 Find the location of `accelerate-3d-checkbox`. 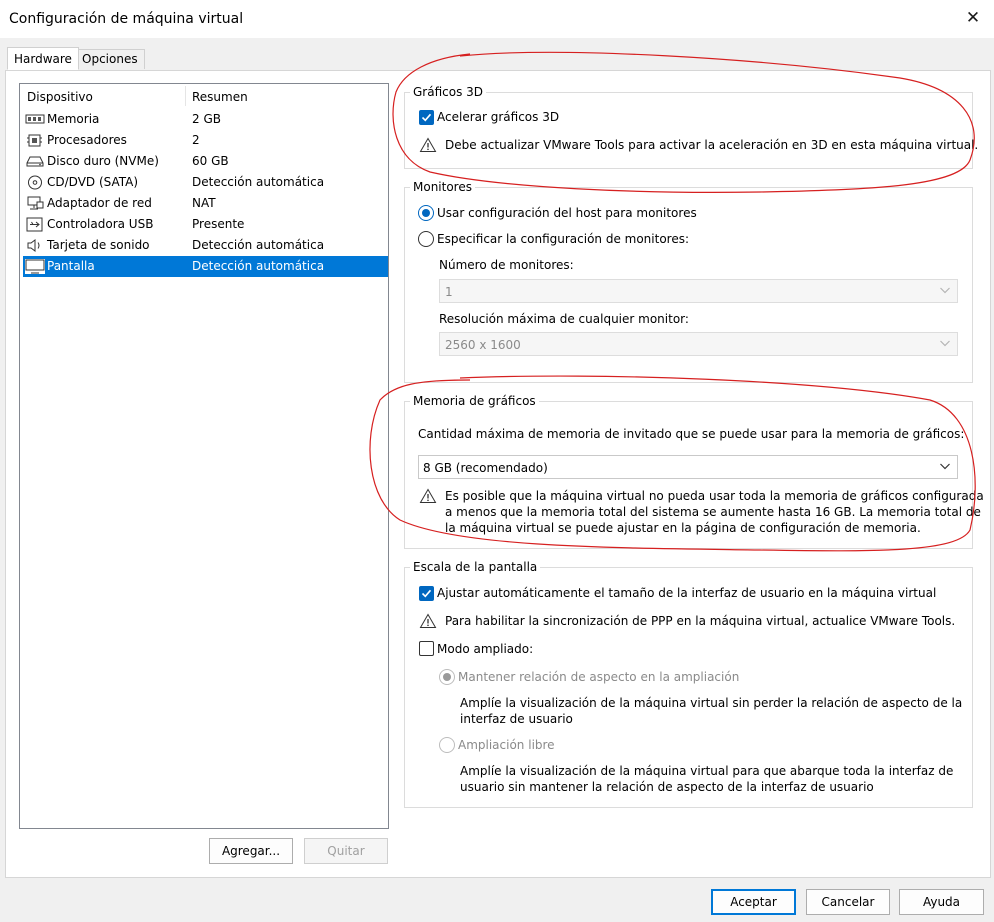

accelerate-3d-checkbox is located at coordinates (426, 117).